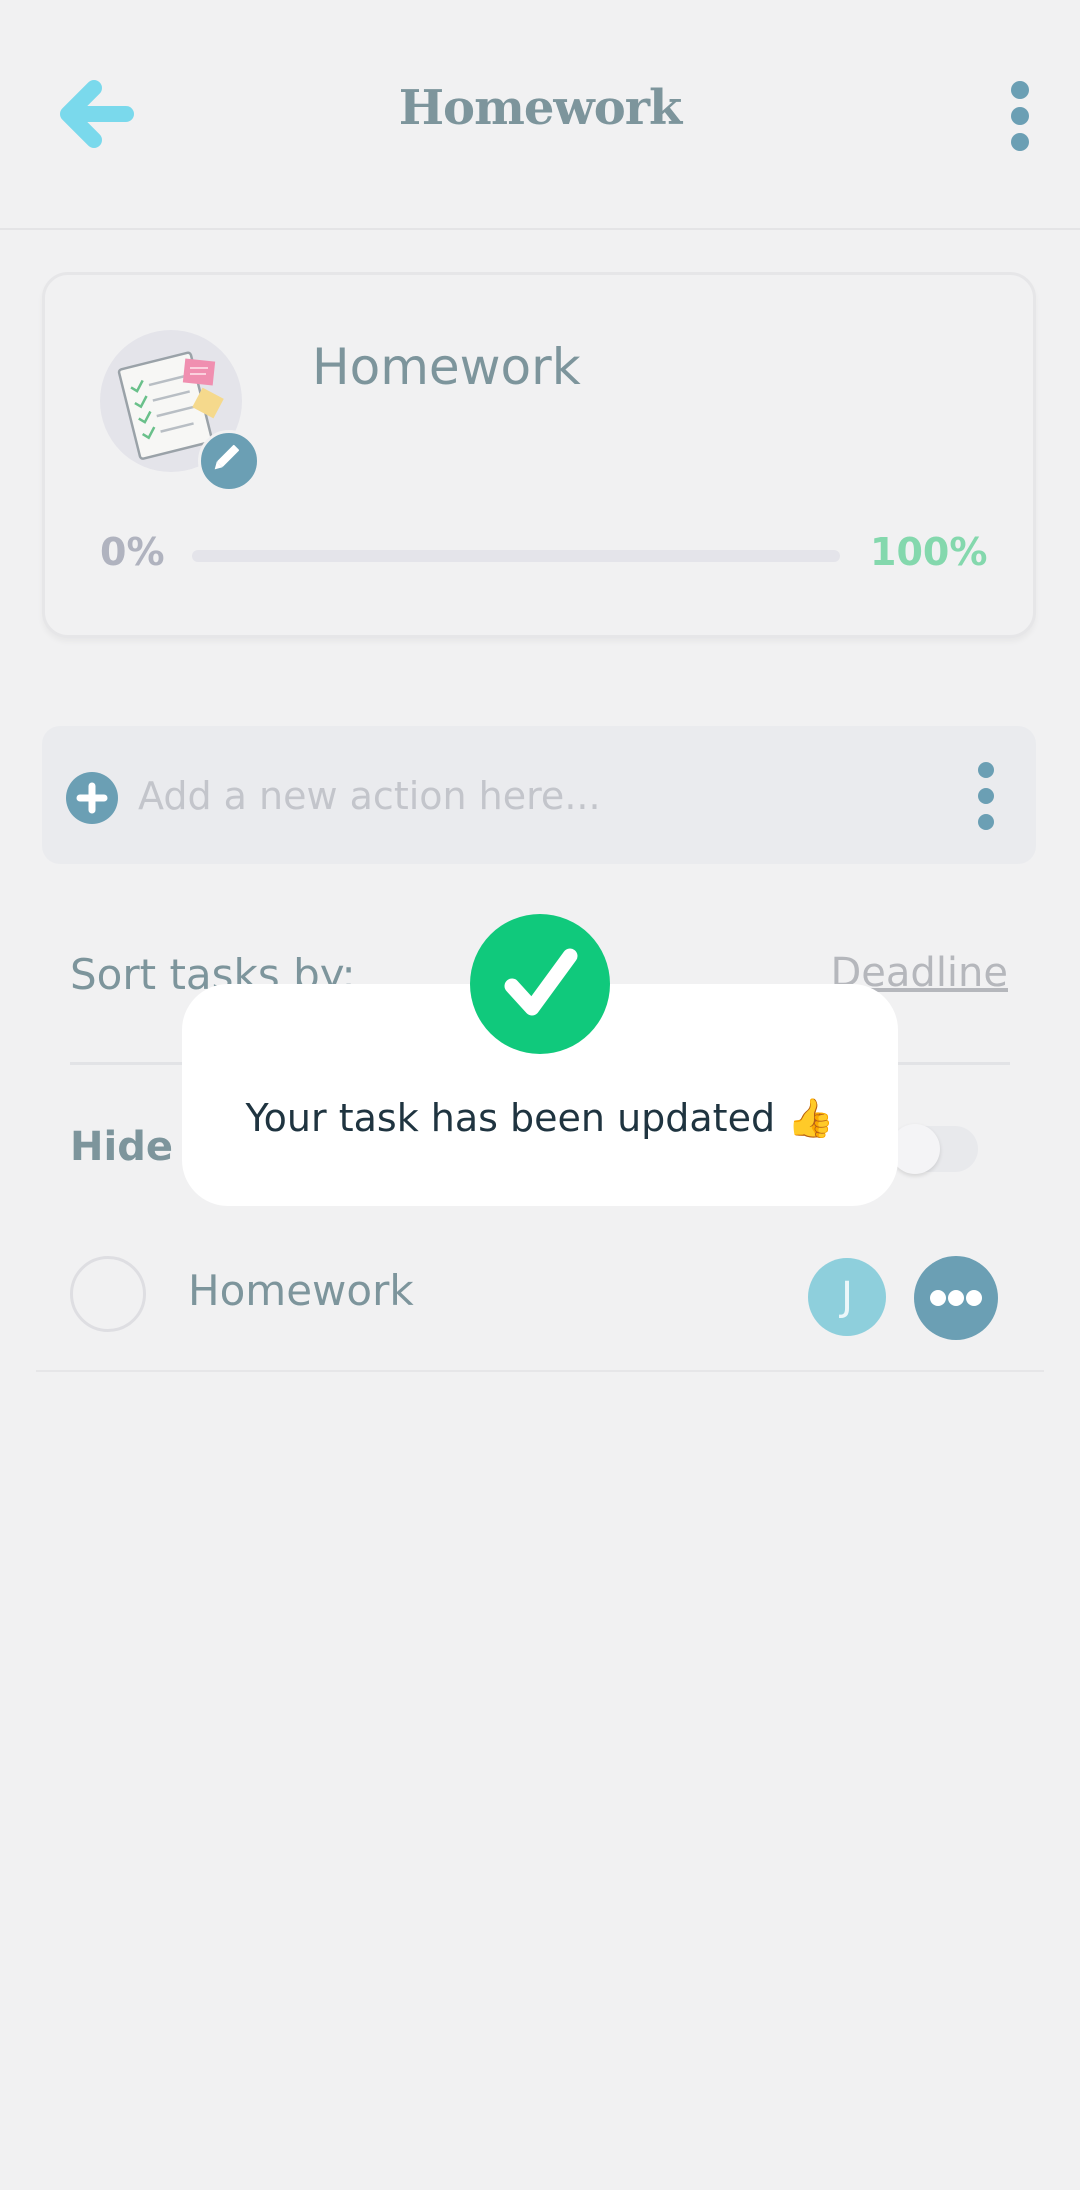 The height and width of the screenshot is (2190, 1080). I want to click on horizontal-ellipsis-icon, so click(956, 1298).